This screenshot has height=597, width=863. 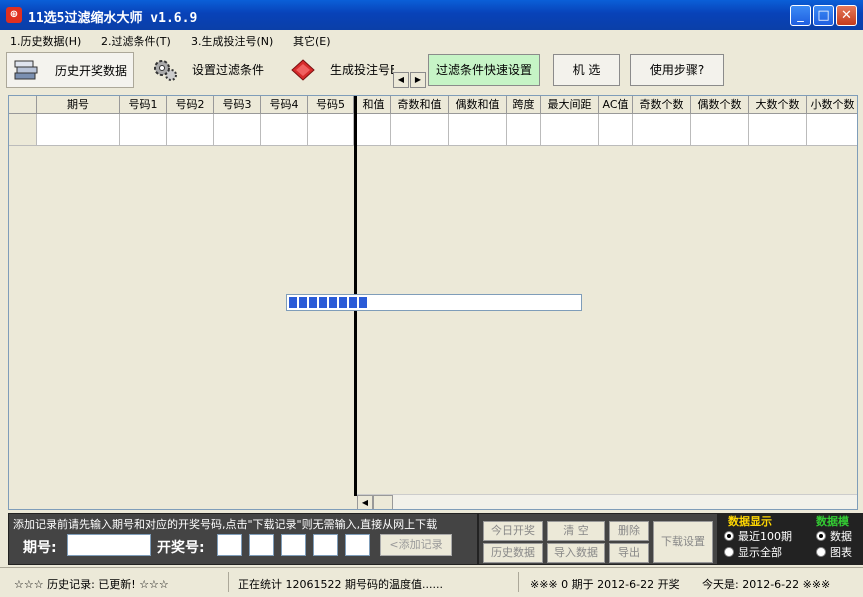 What do you see at coordinates (677, 70) in the screenshot?
I see `help-steps-button: 使用步骤?` at bounding box center [677, 70].